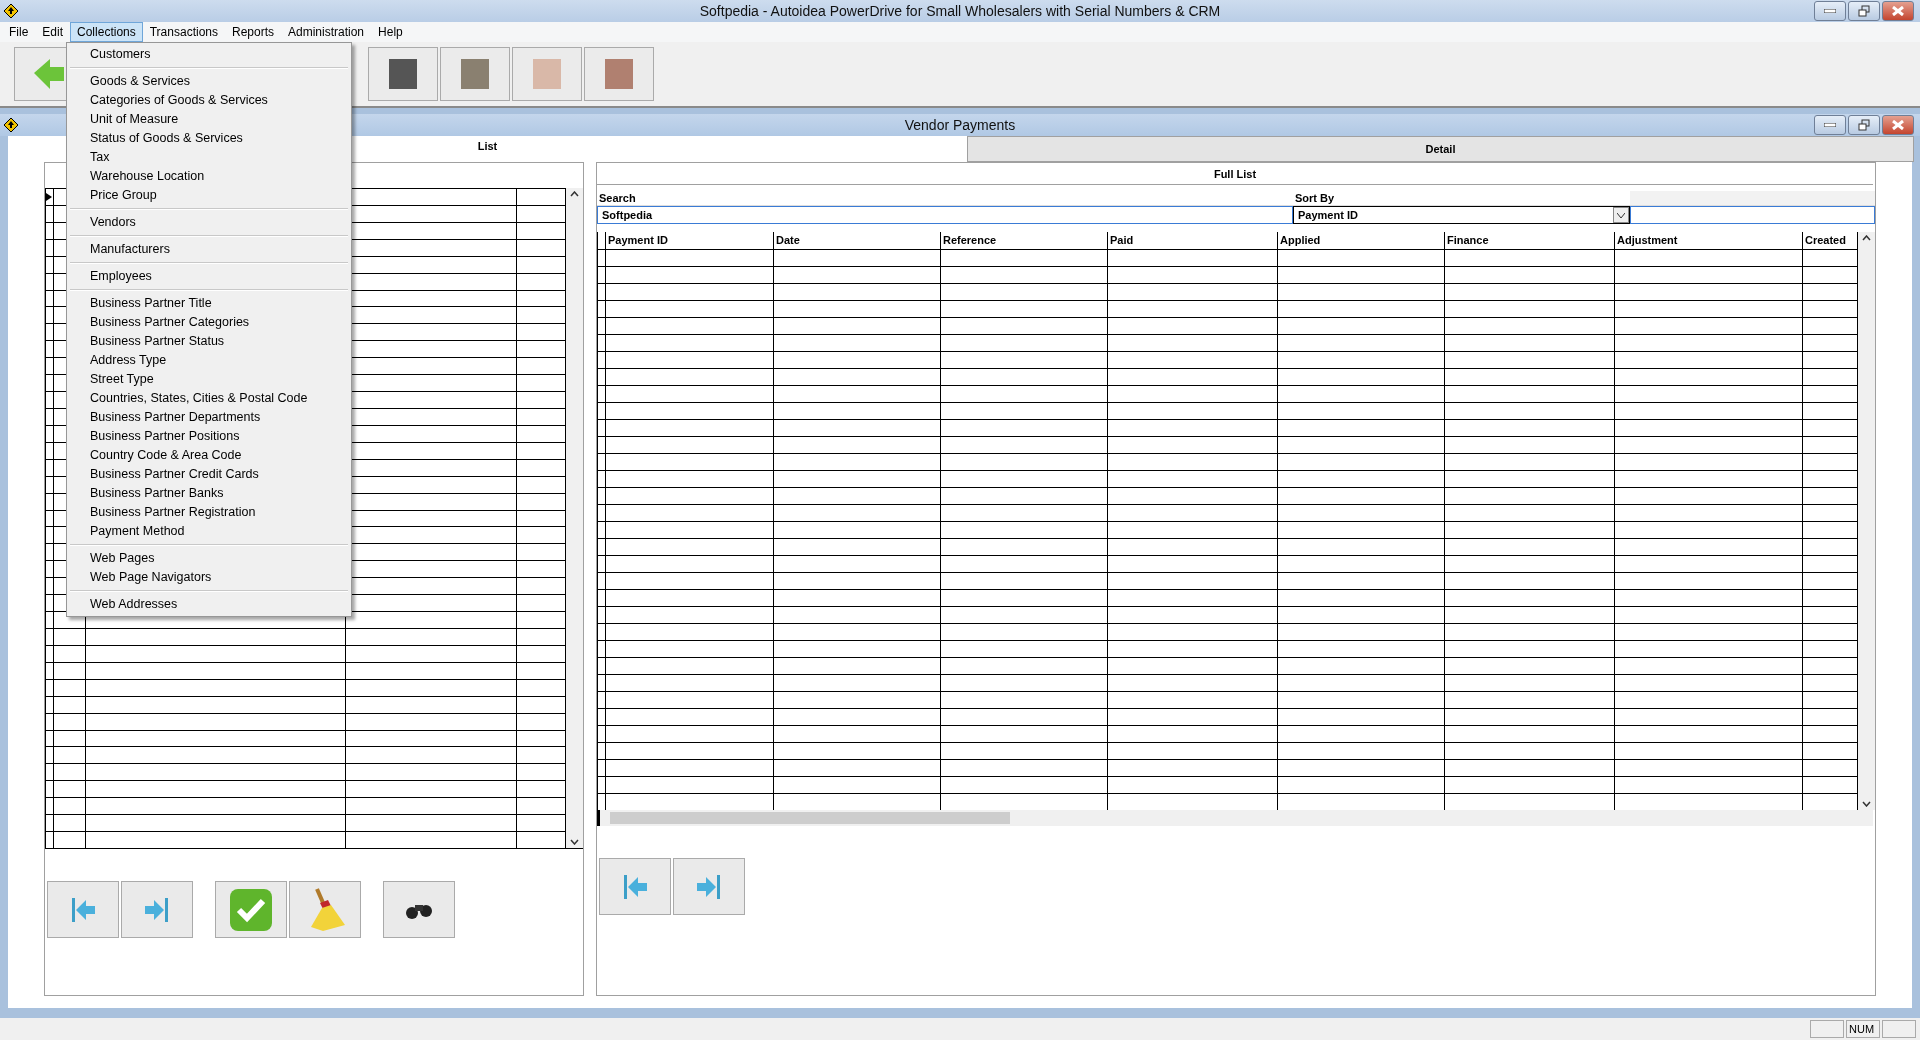  What do you see at coordinates (209, 276) in the screenshot?
I see `menu-entry: Employees` at bounding box center [209, 276].